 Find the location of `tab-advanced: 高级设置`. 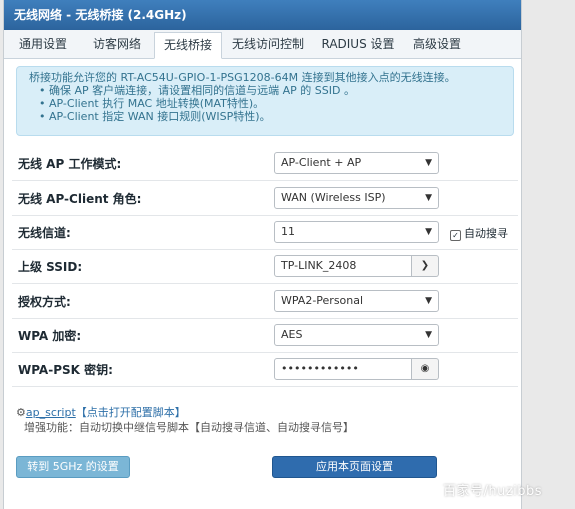

tab-advanced: 高级设置 is located at coordinates (437, 44).